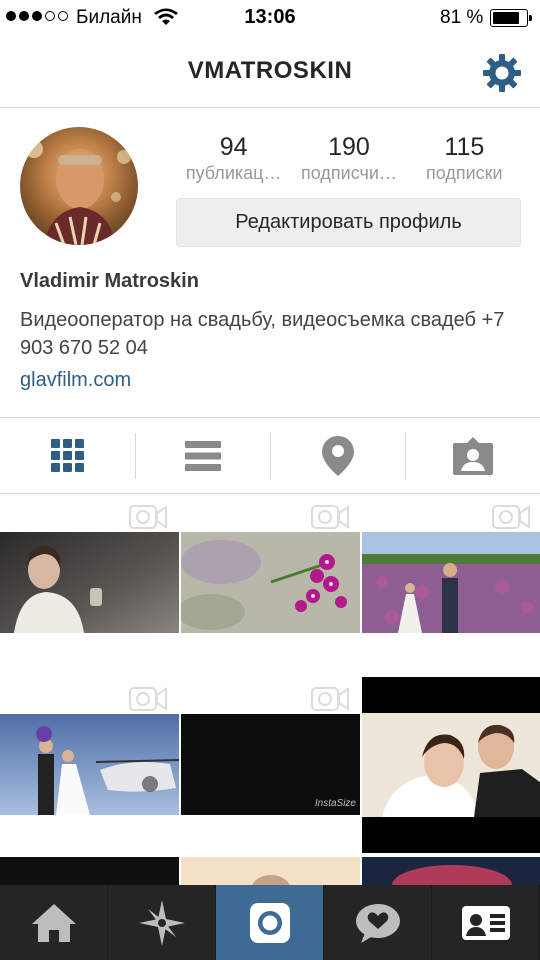 Image resolution: width=540 pixels, height=960 pixels. I want to click on battery-icon, so click(511, 18).